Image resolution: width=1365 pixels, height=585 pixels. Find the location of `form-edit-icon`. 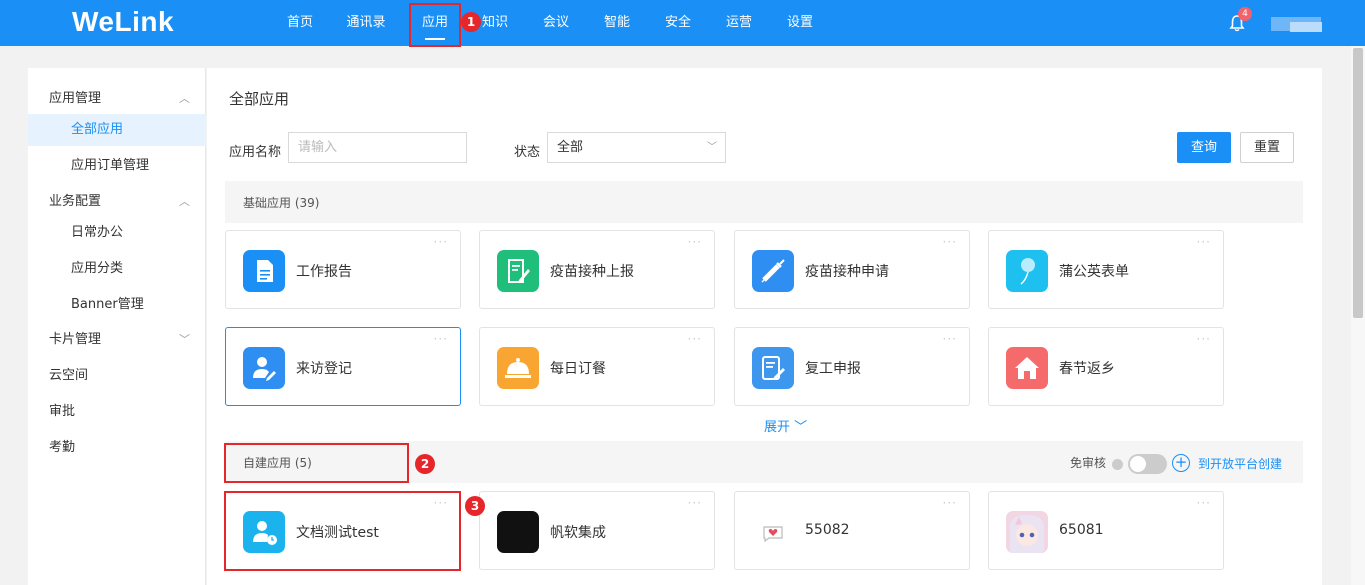

form-edit-icon is located at coordinates (773, 368).